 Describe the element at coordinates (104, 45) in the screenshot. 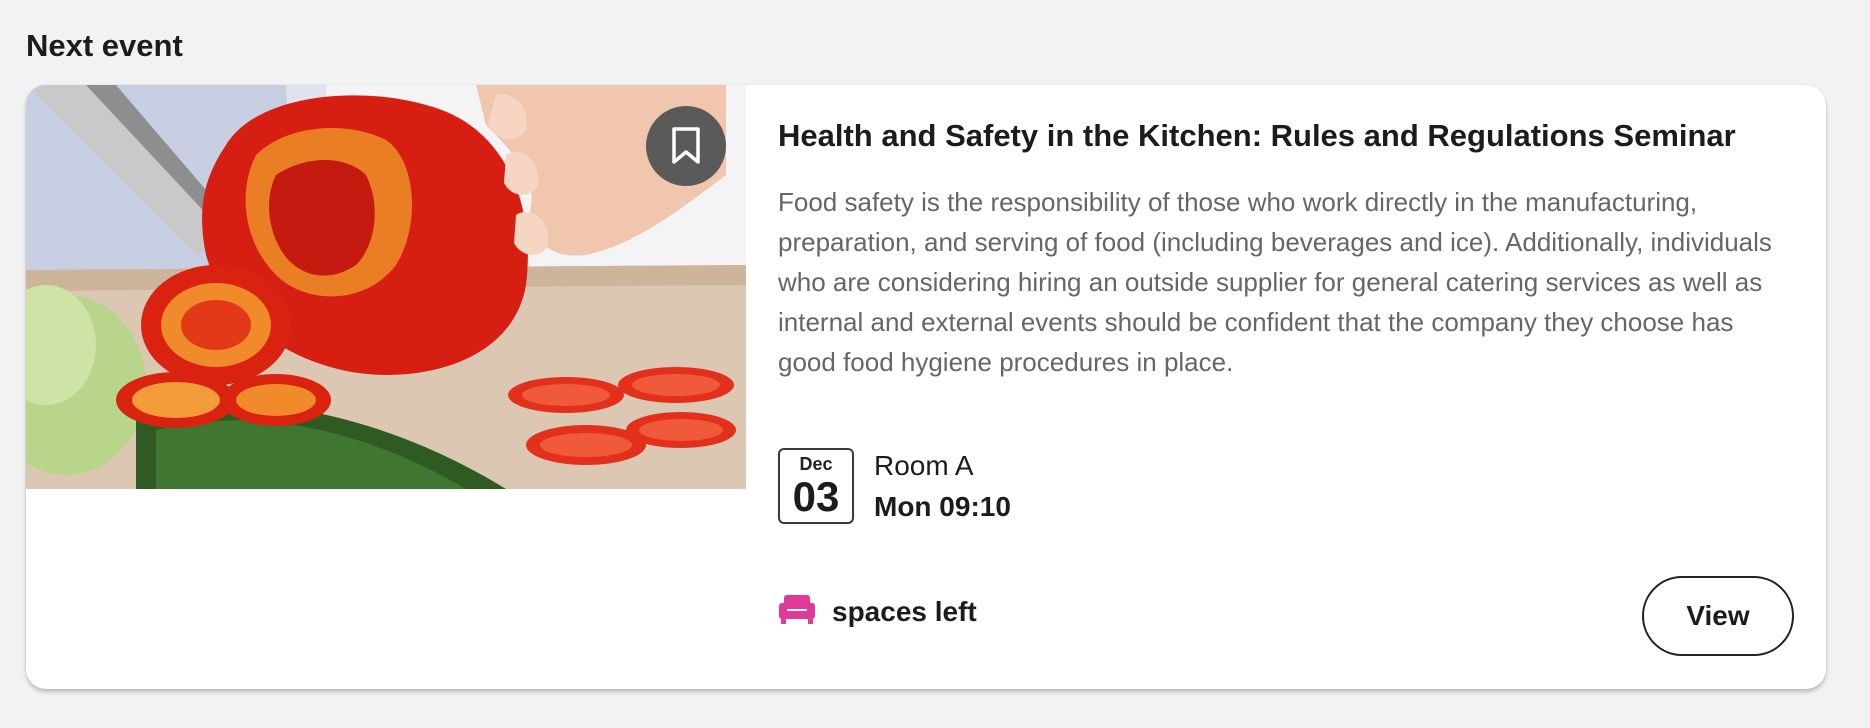

I see `section-title: Next event` at that location.